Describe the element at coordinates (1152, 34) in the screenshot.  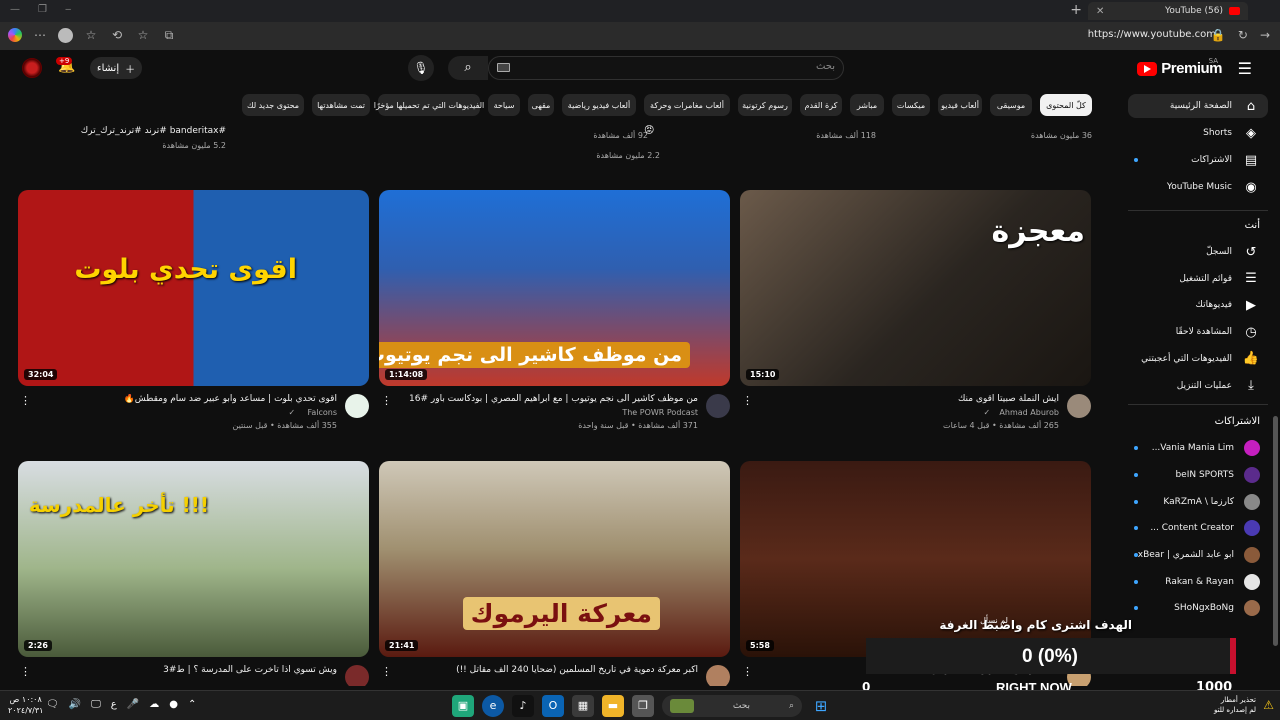
I see `url-field: https://www.youtube.com` at that location.